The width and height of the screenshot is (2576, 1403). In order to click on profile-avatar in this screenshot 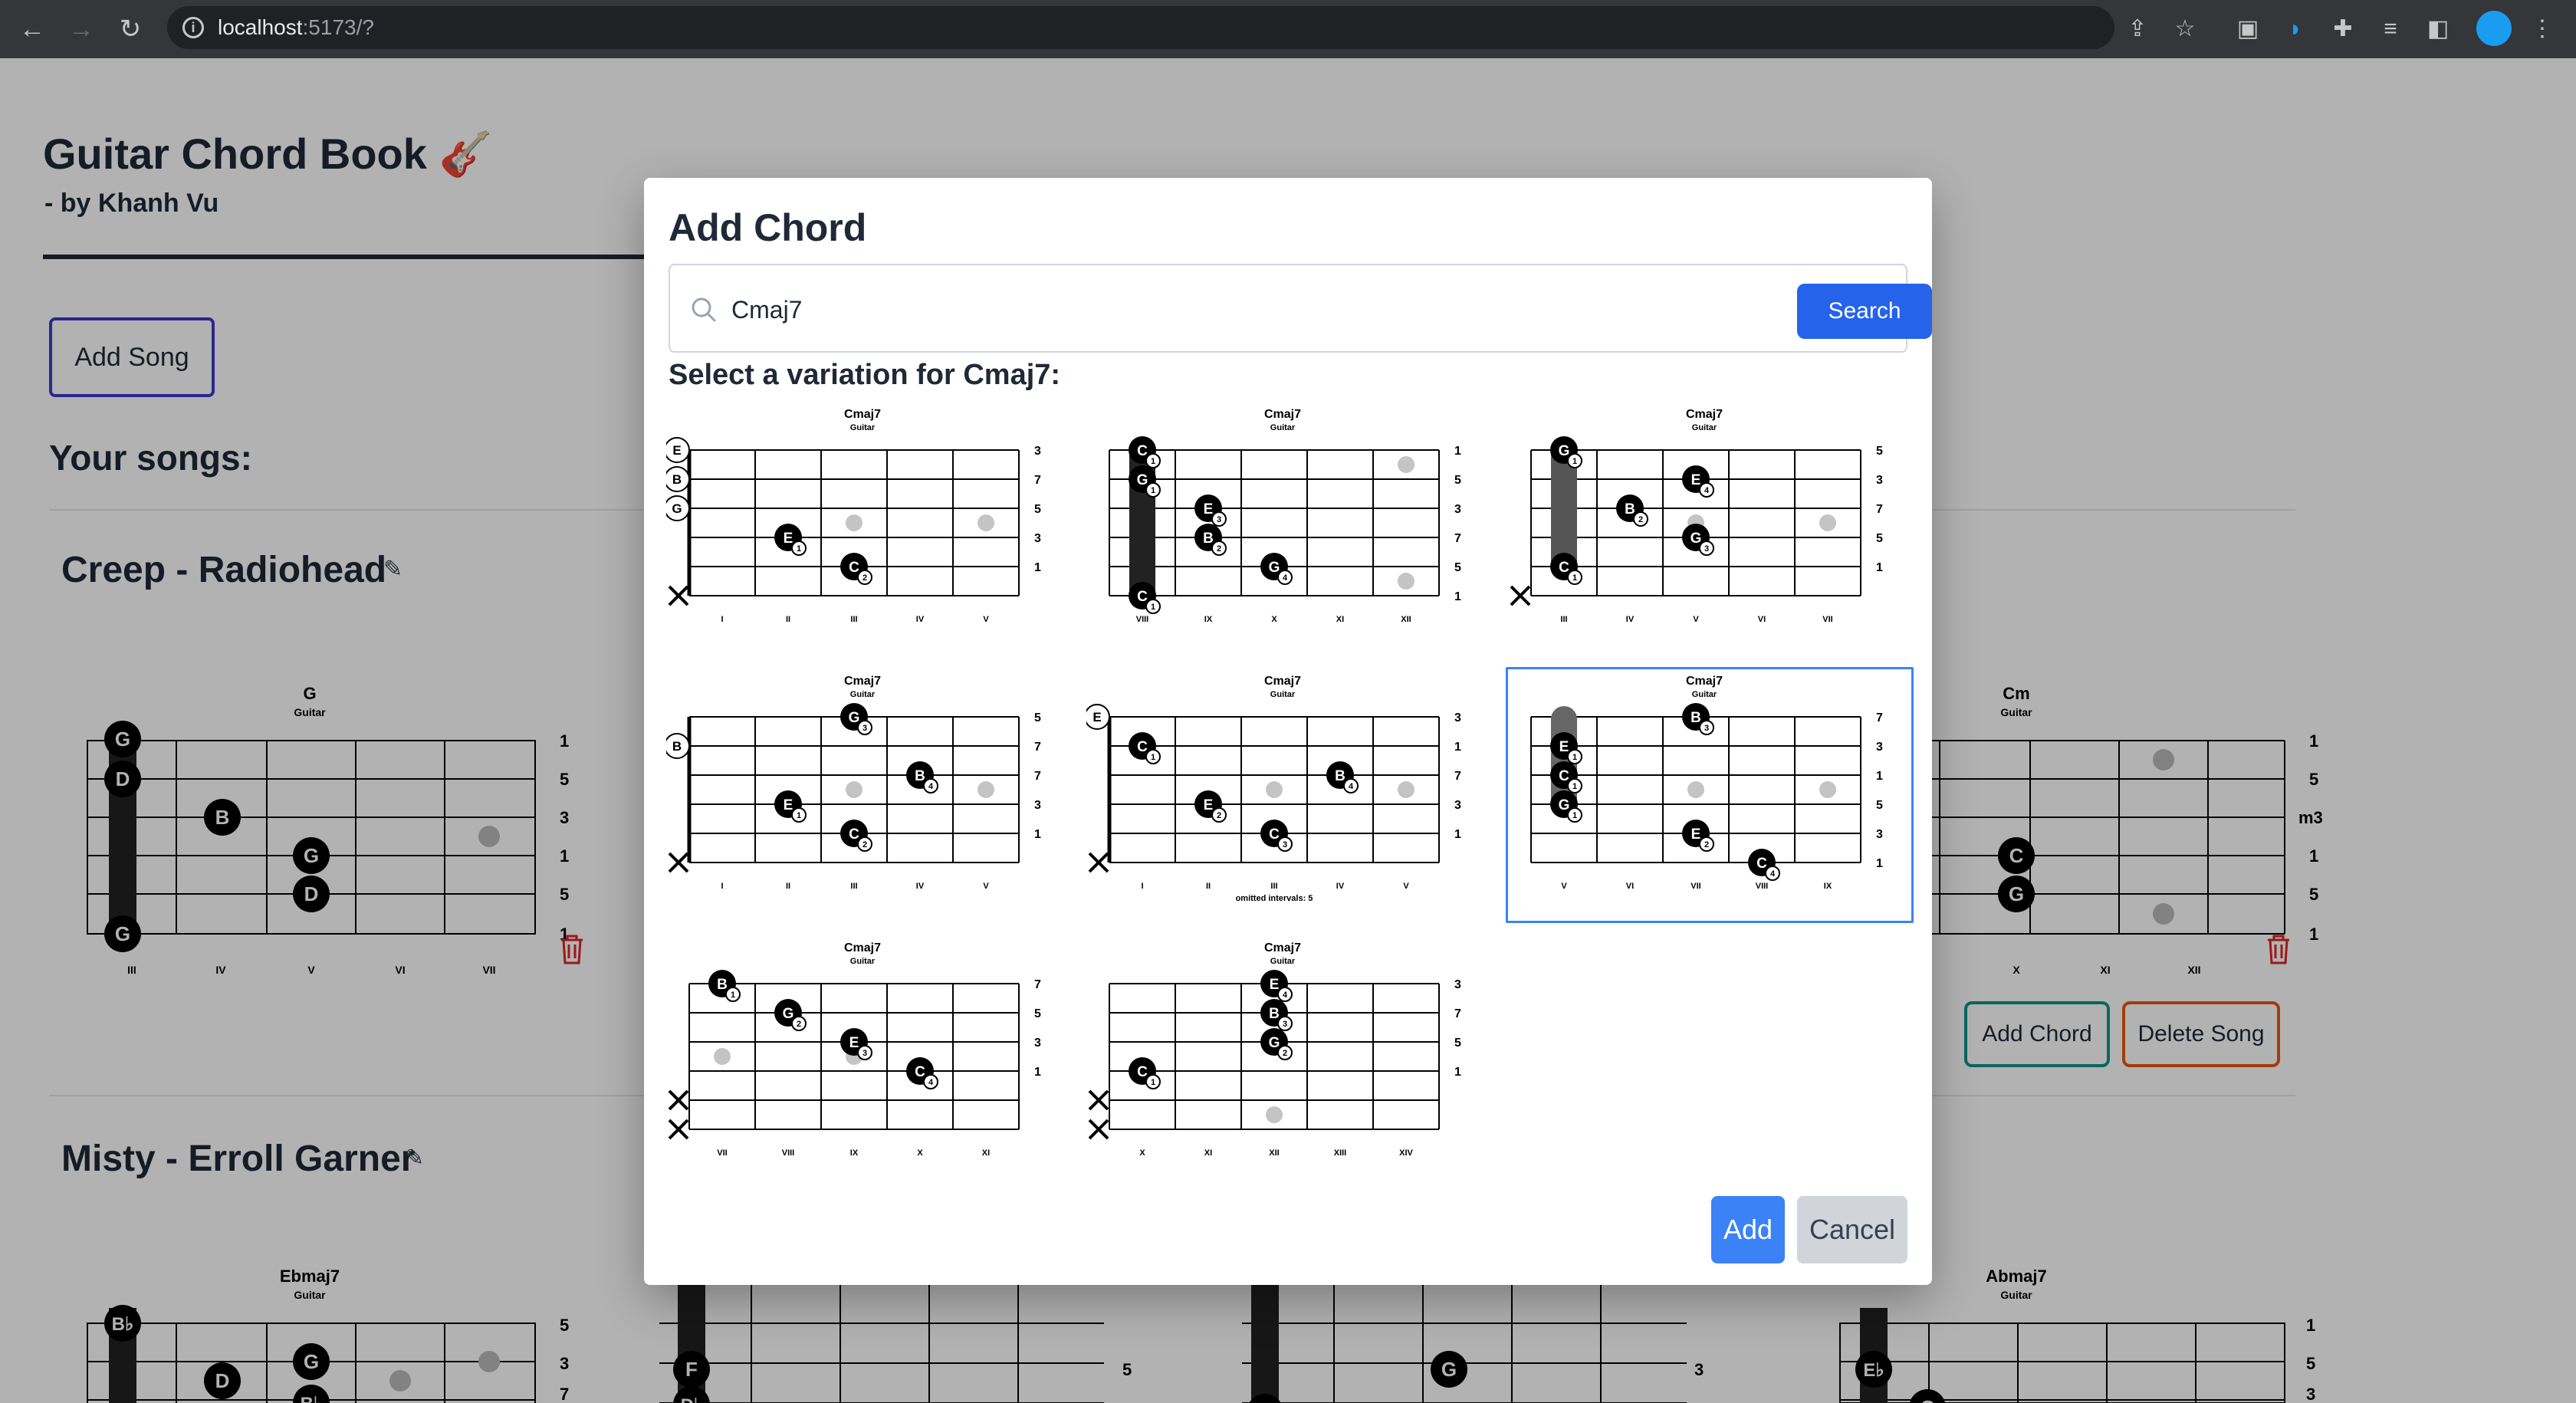, I will do `click(2494, 28)`.